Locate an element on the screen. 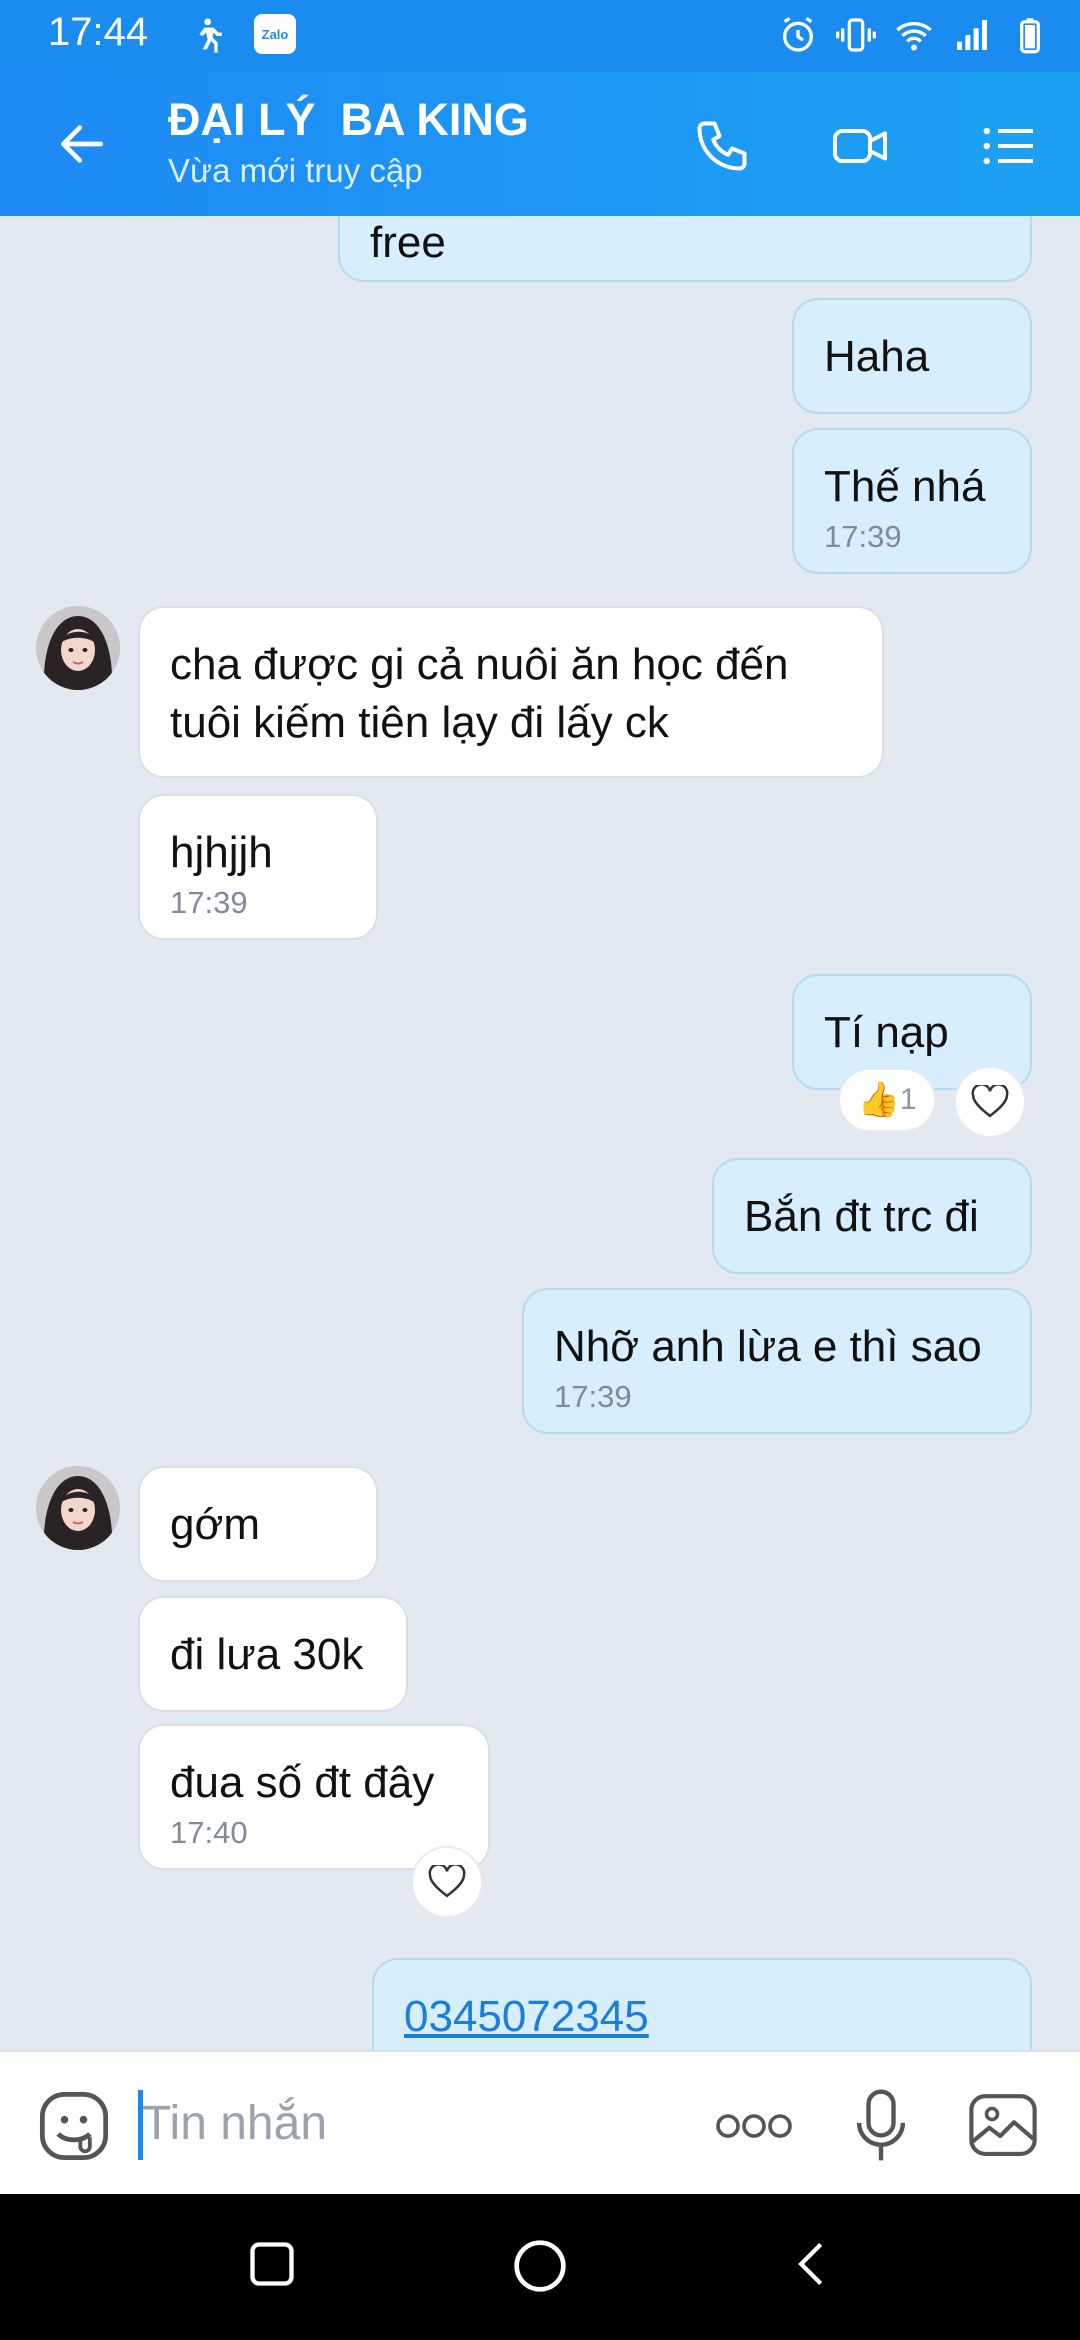  back-arrow-icon is located at coordinates (82, 144).